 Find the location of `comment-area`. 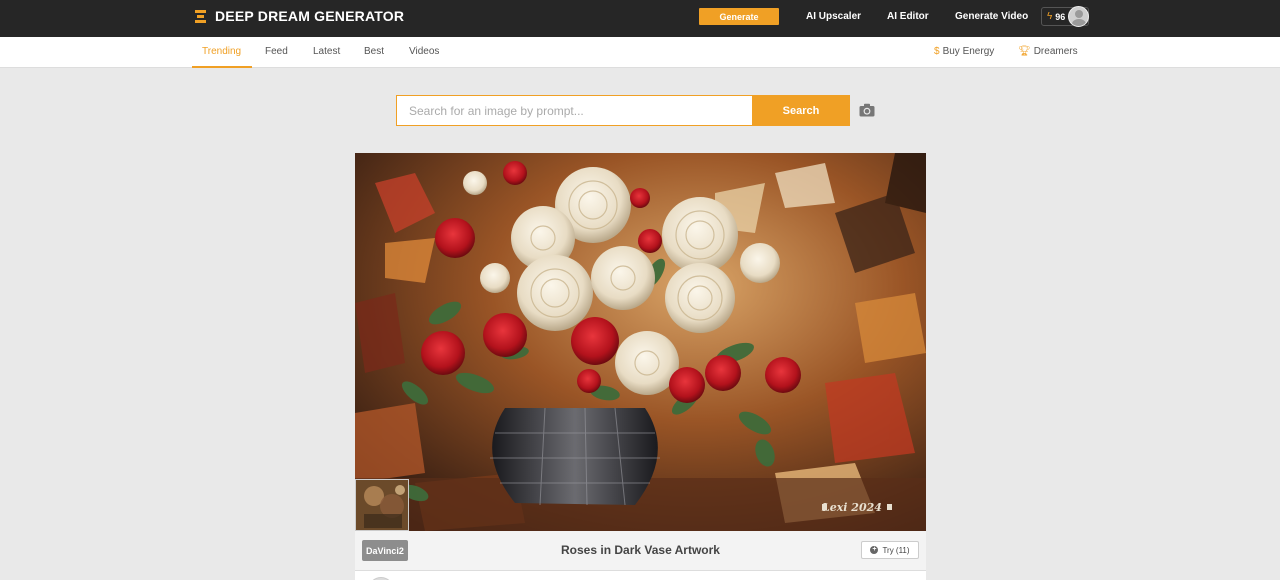

comment-area is located at coordinates (640, 575).